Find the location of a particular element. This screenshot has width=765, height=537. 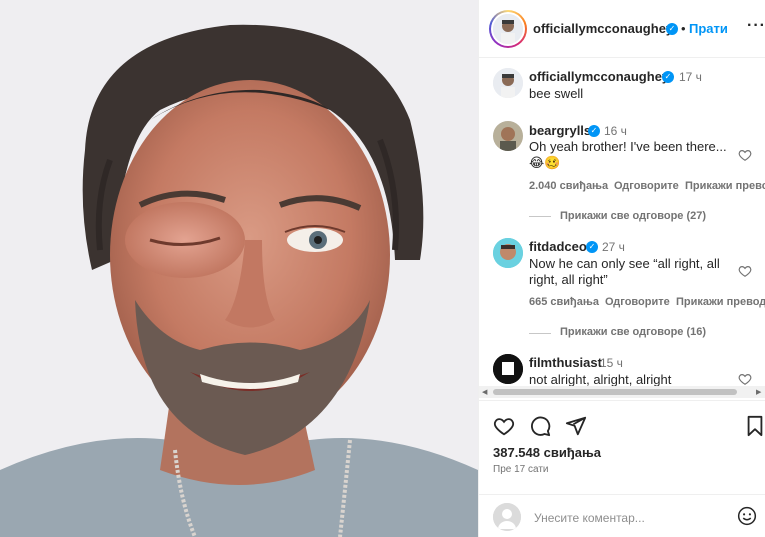

comment-text-line-2: right, all right” is located at coordinates (568, 279).